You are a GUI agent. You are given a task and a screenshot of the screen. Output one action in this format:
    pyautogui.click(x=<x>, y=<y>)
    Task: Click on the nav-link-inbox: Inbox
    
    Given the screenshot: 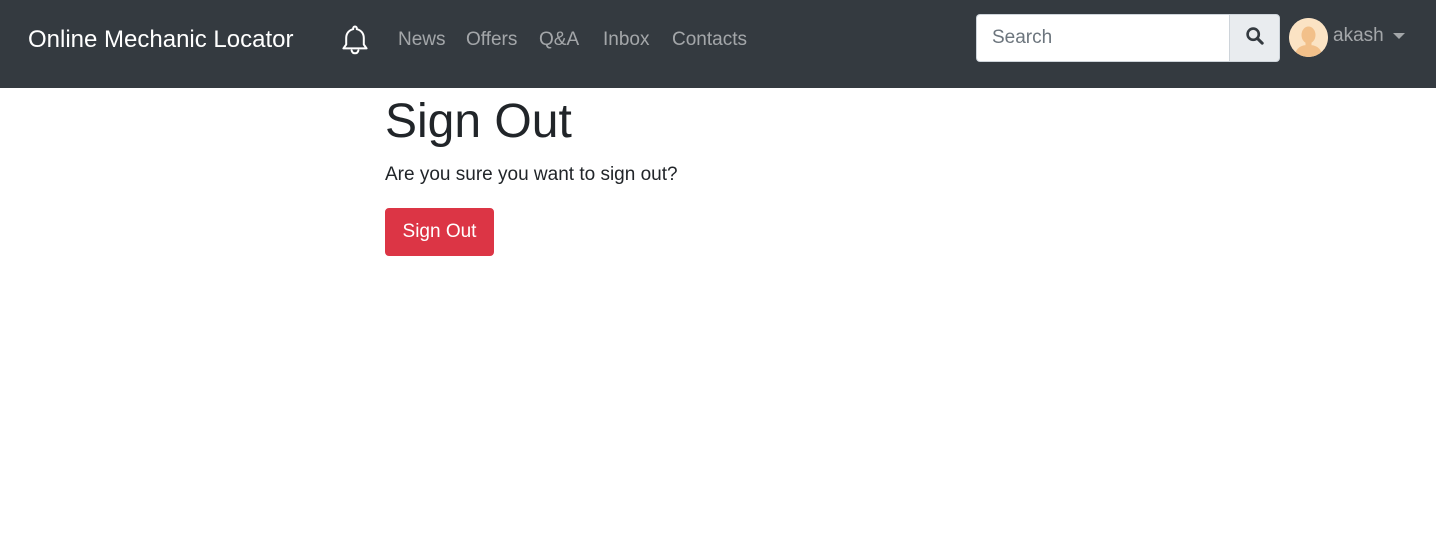 What is the action you would take?
    pyautogui.click(x=626, y=40)
    